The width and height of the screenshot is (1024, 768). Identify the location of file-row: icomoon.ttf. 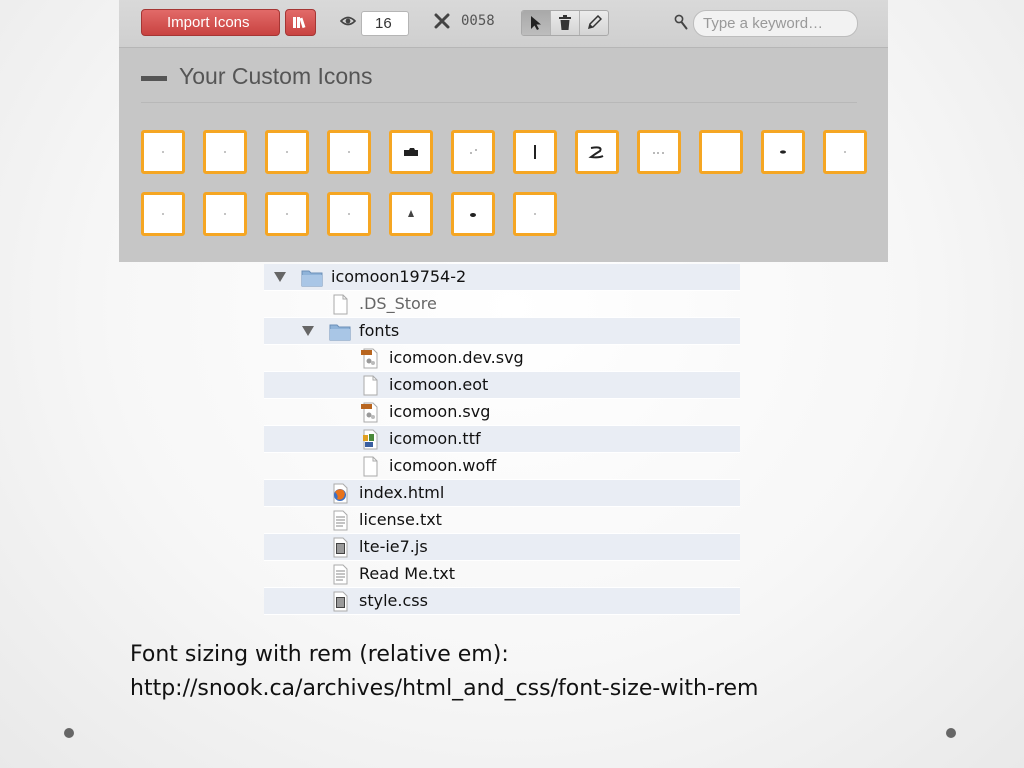
(502, 439).